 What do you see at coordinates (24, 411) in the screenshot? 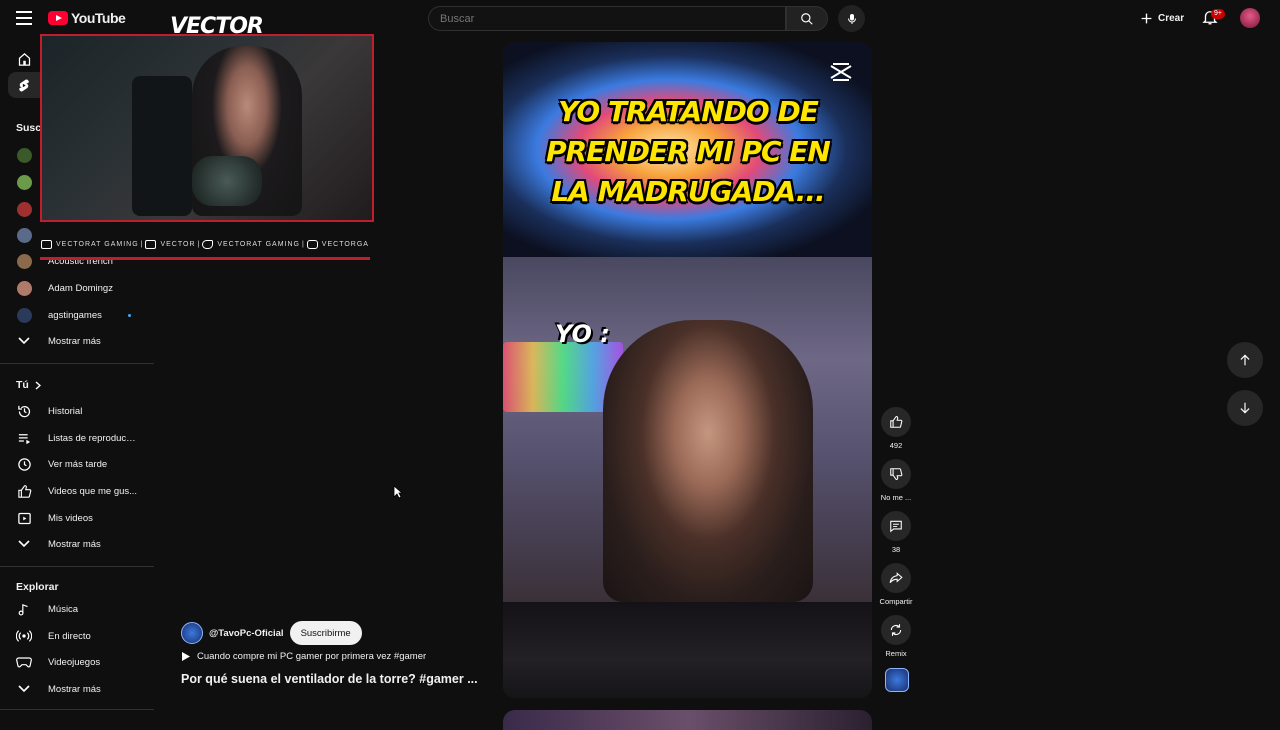
I see `history-icon` at bounding box center [24, 411].